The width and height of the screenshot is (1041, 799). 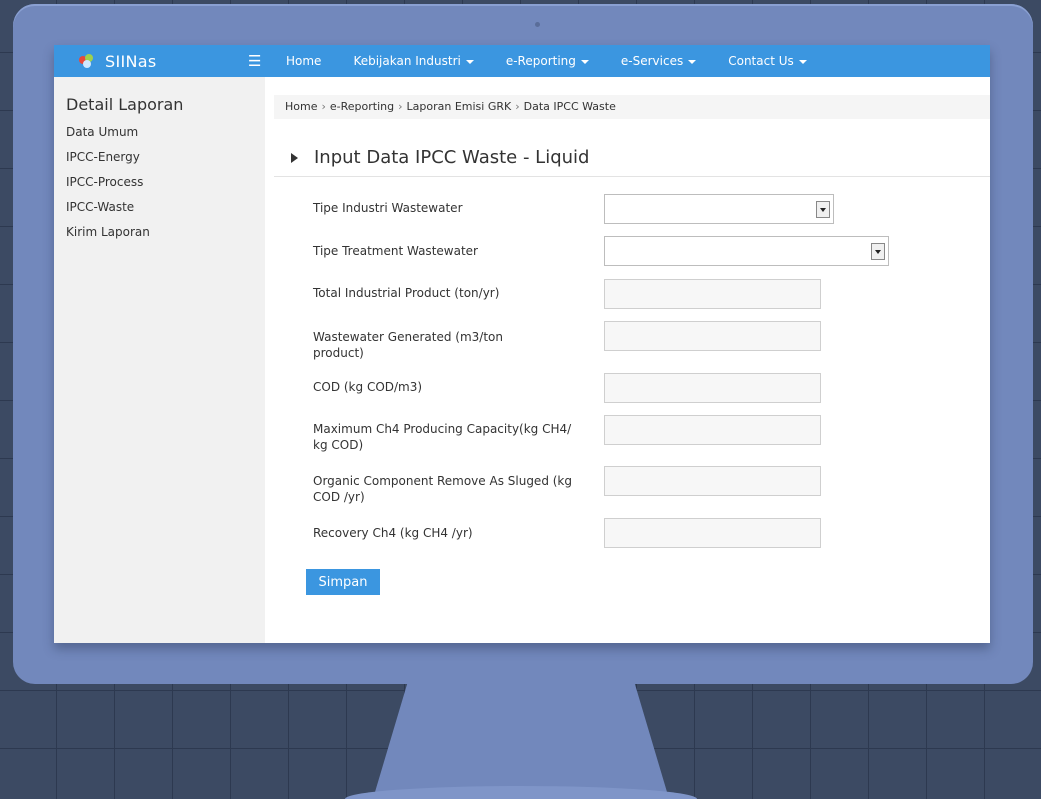 What do you see at coordinates (86, 61) in the screenshot?
I see `brand-logo-icon` at bounding box center [86, 61].